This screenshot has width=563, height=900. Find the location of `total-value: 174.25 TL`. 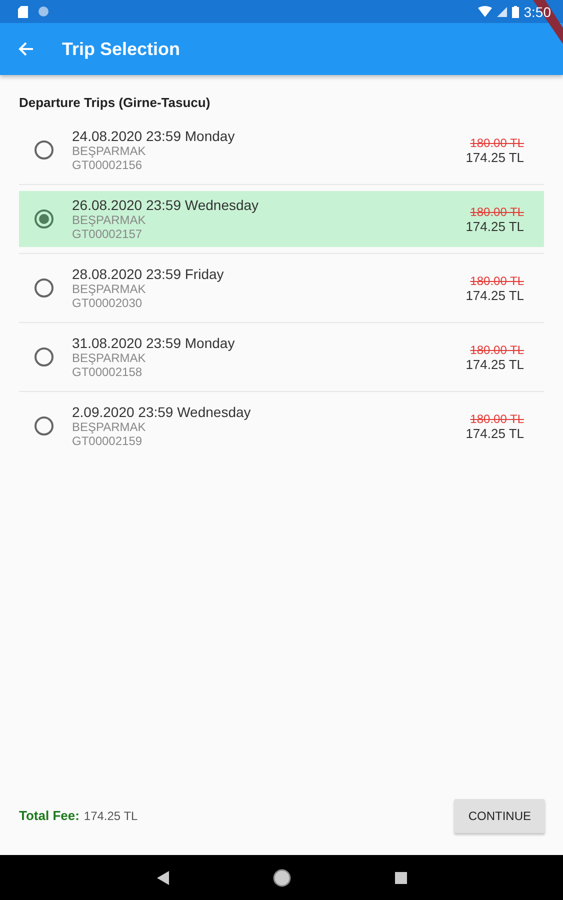

total-value: 174.25 TL is located at coordinates (111, 816).